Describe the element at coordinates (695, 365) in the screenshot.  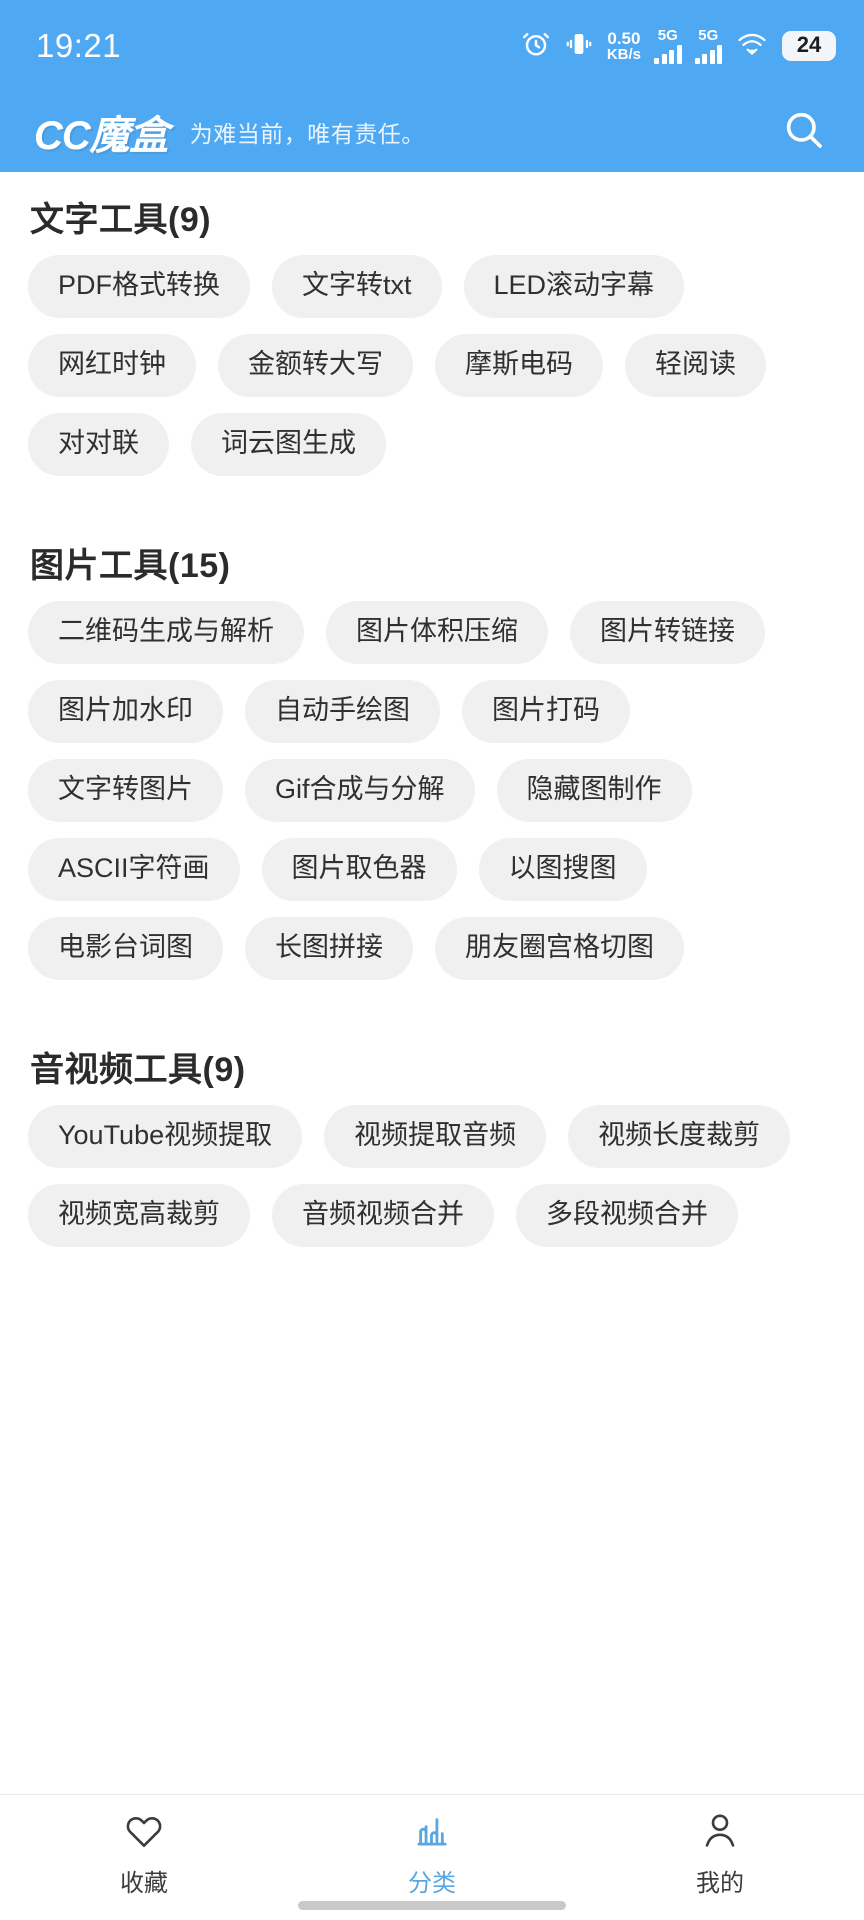
I see `tool-chip: 轻阅读` at that location.